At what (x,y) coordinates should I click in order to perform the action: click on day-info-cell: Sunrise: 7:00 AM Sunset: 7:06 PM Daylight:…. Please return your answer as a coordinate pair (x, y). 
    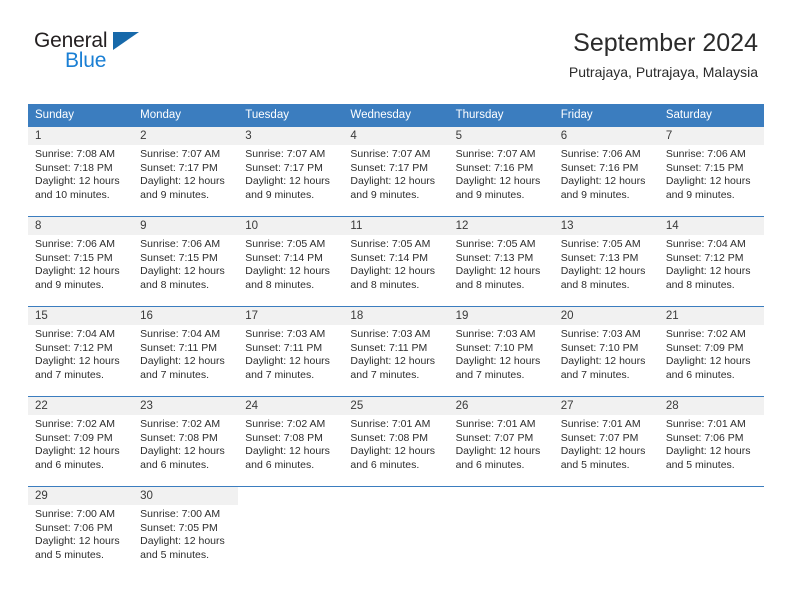
    Looking at the image, I should click on (81, 536).